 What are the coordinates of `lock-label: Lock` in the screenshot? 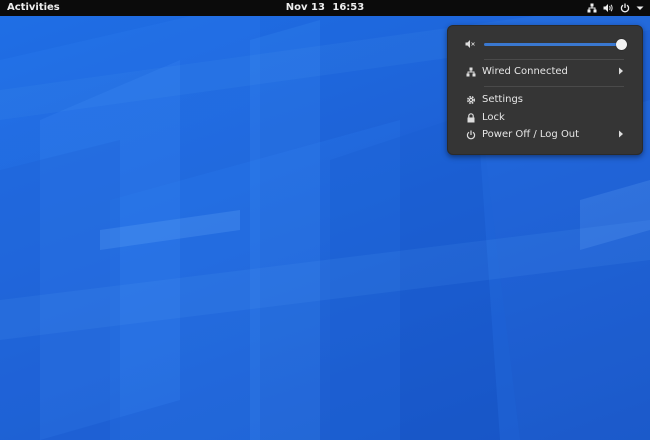 It's located at (493, 118).